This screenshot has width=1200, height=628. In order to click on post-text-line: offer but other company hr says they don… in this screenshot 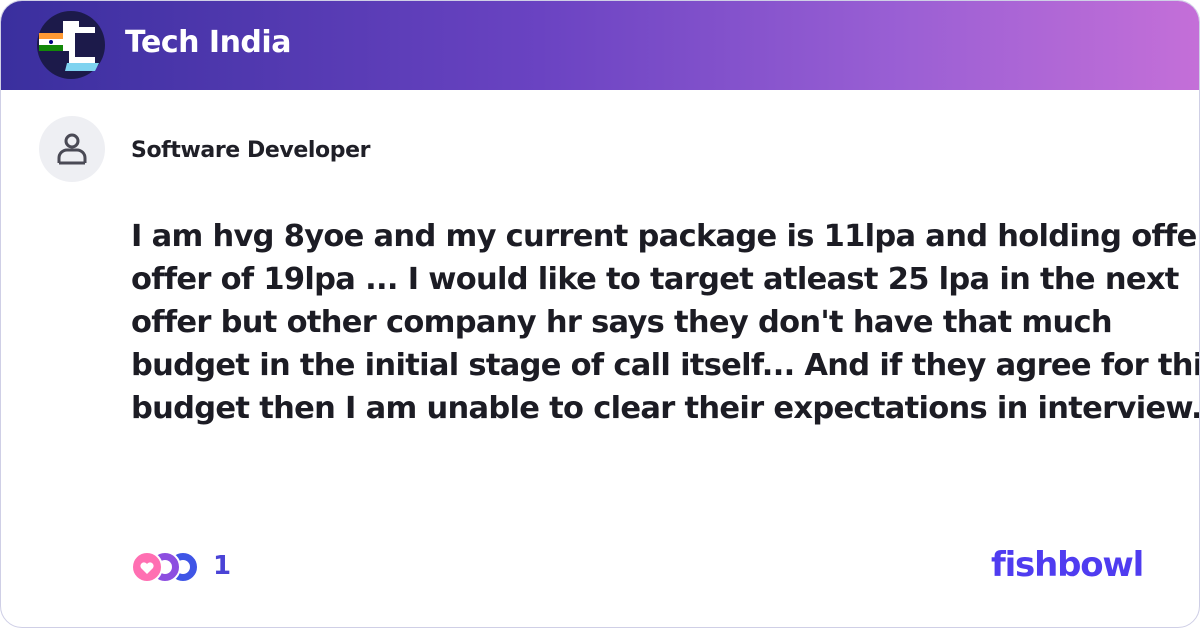, I will do `click(622, 322)`.